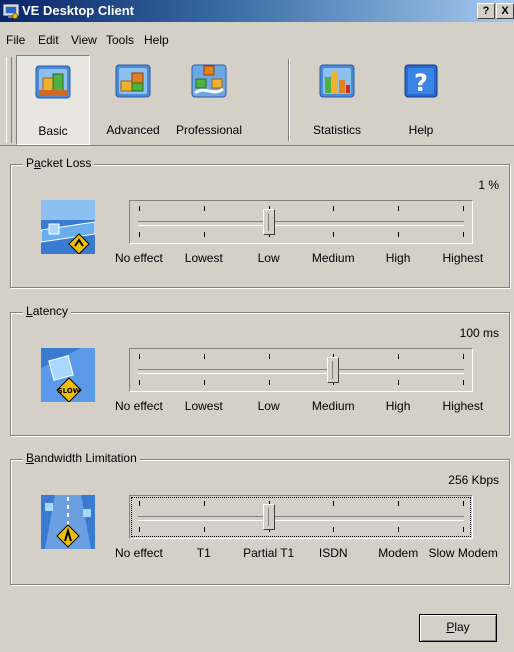  Describe the element at coordinates (209, 81) in the screenshot. I see `professional-icon` at that location.